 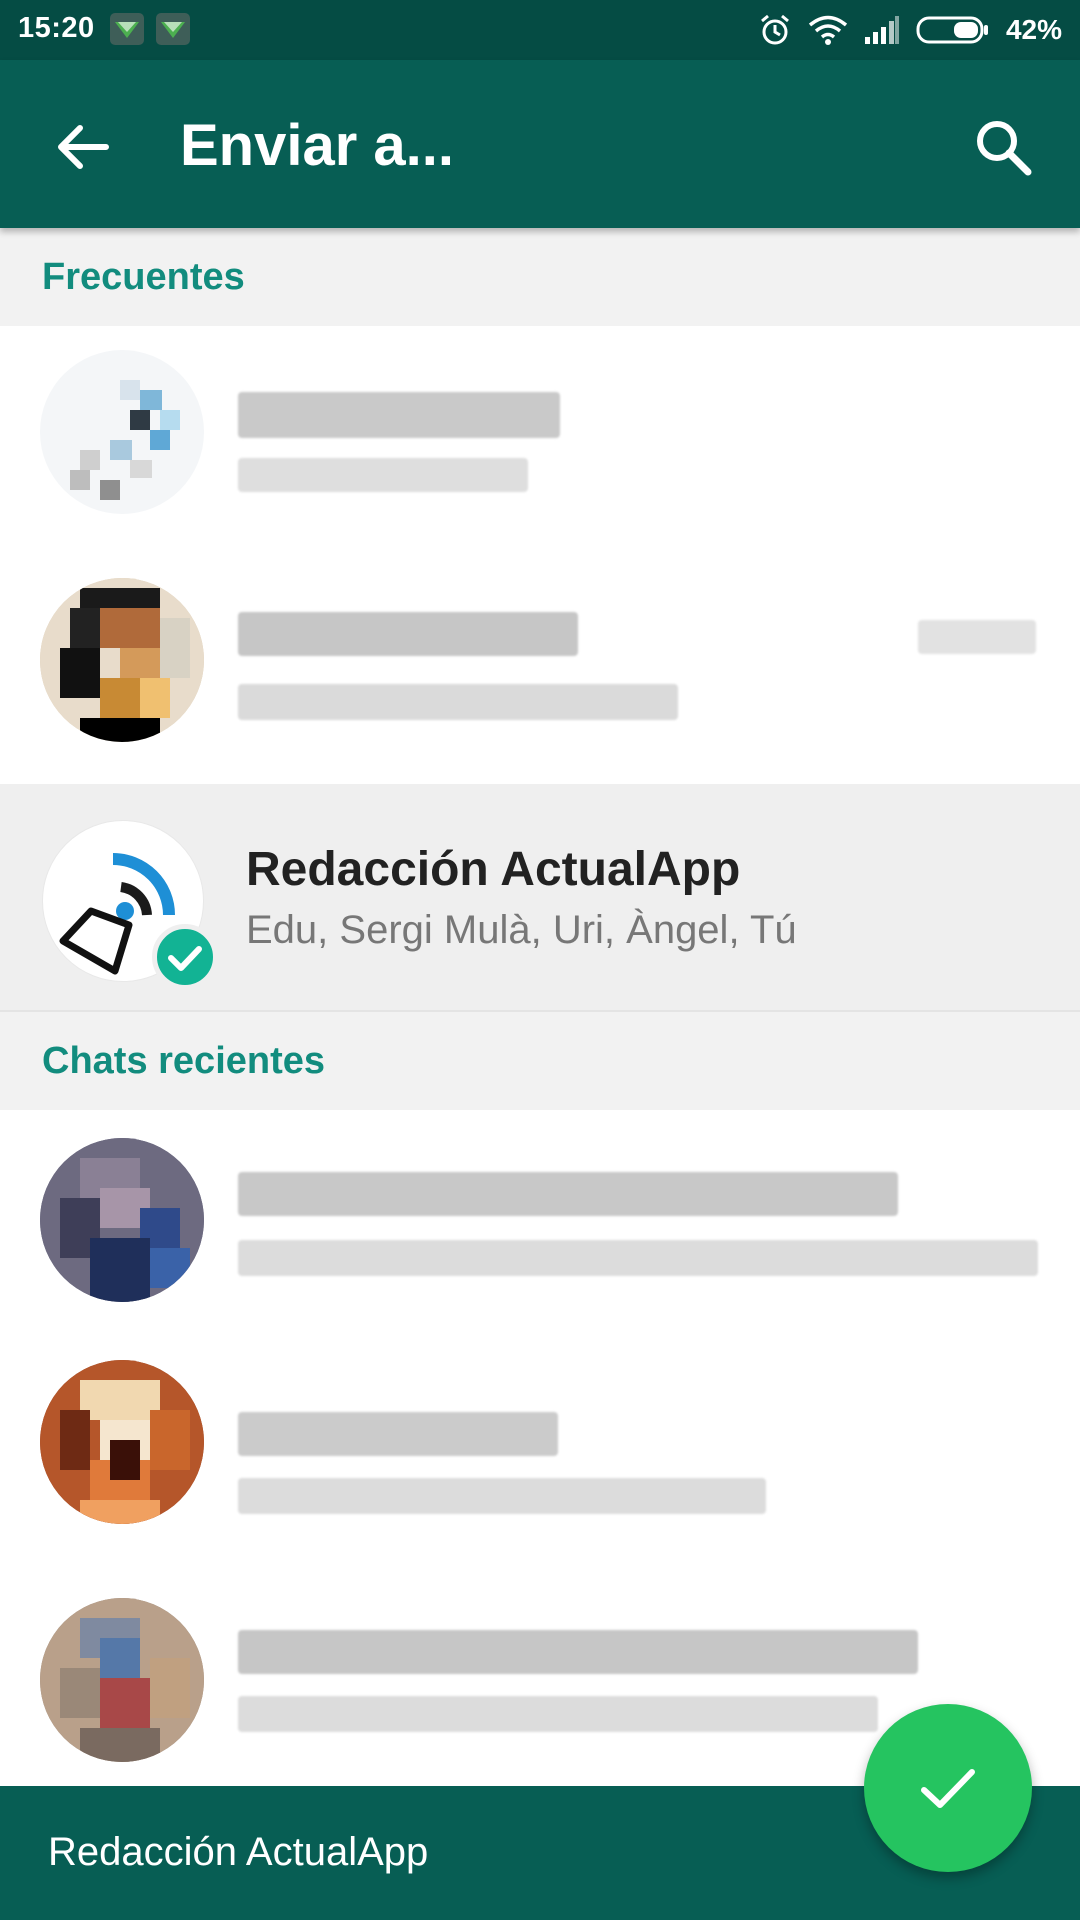 I want to click on chat-members: Edu, Sergi Mulà, Uri, Àngel, Tú, so click(x=521, y=930).